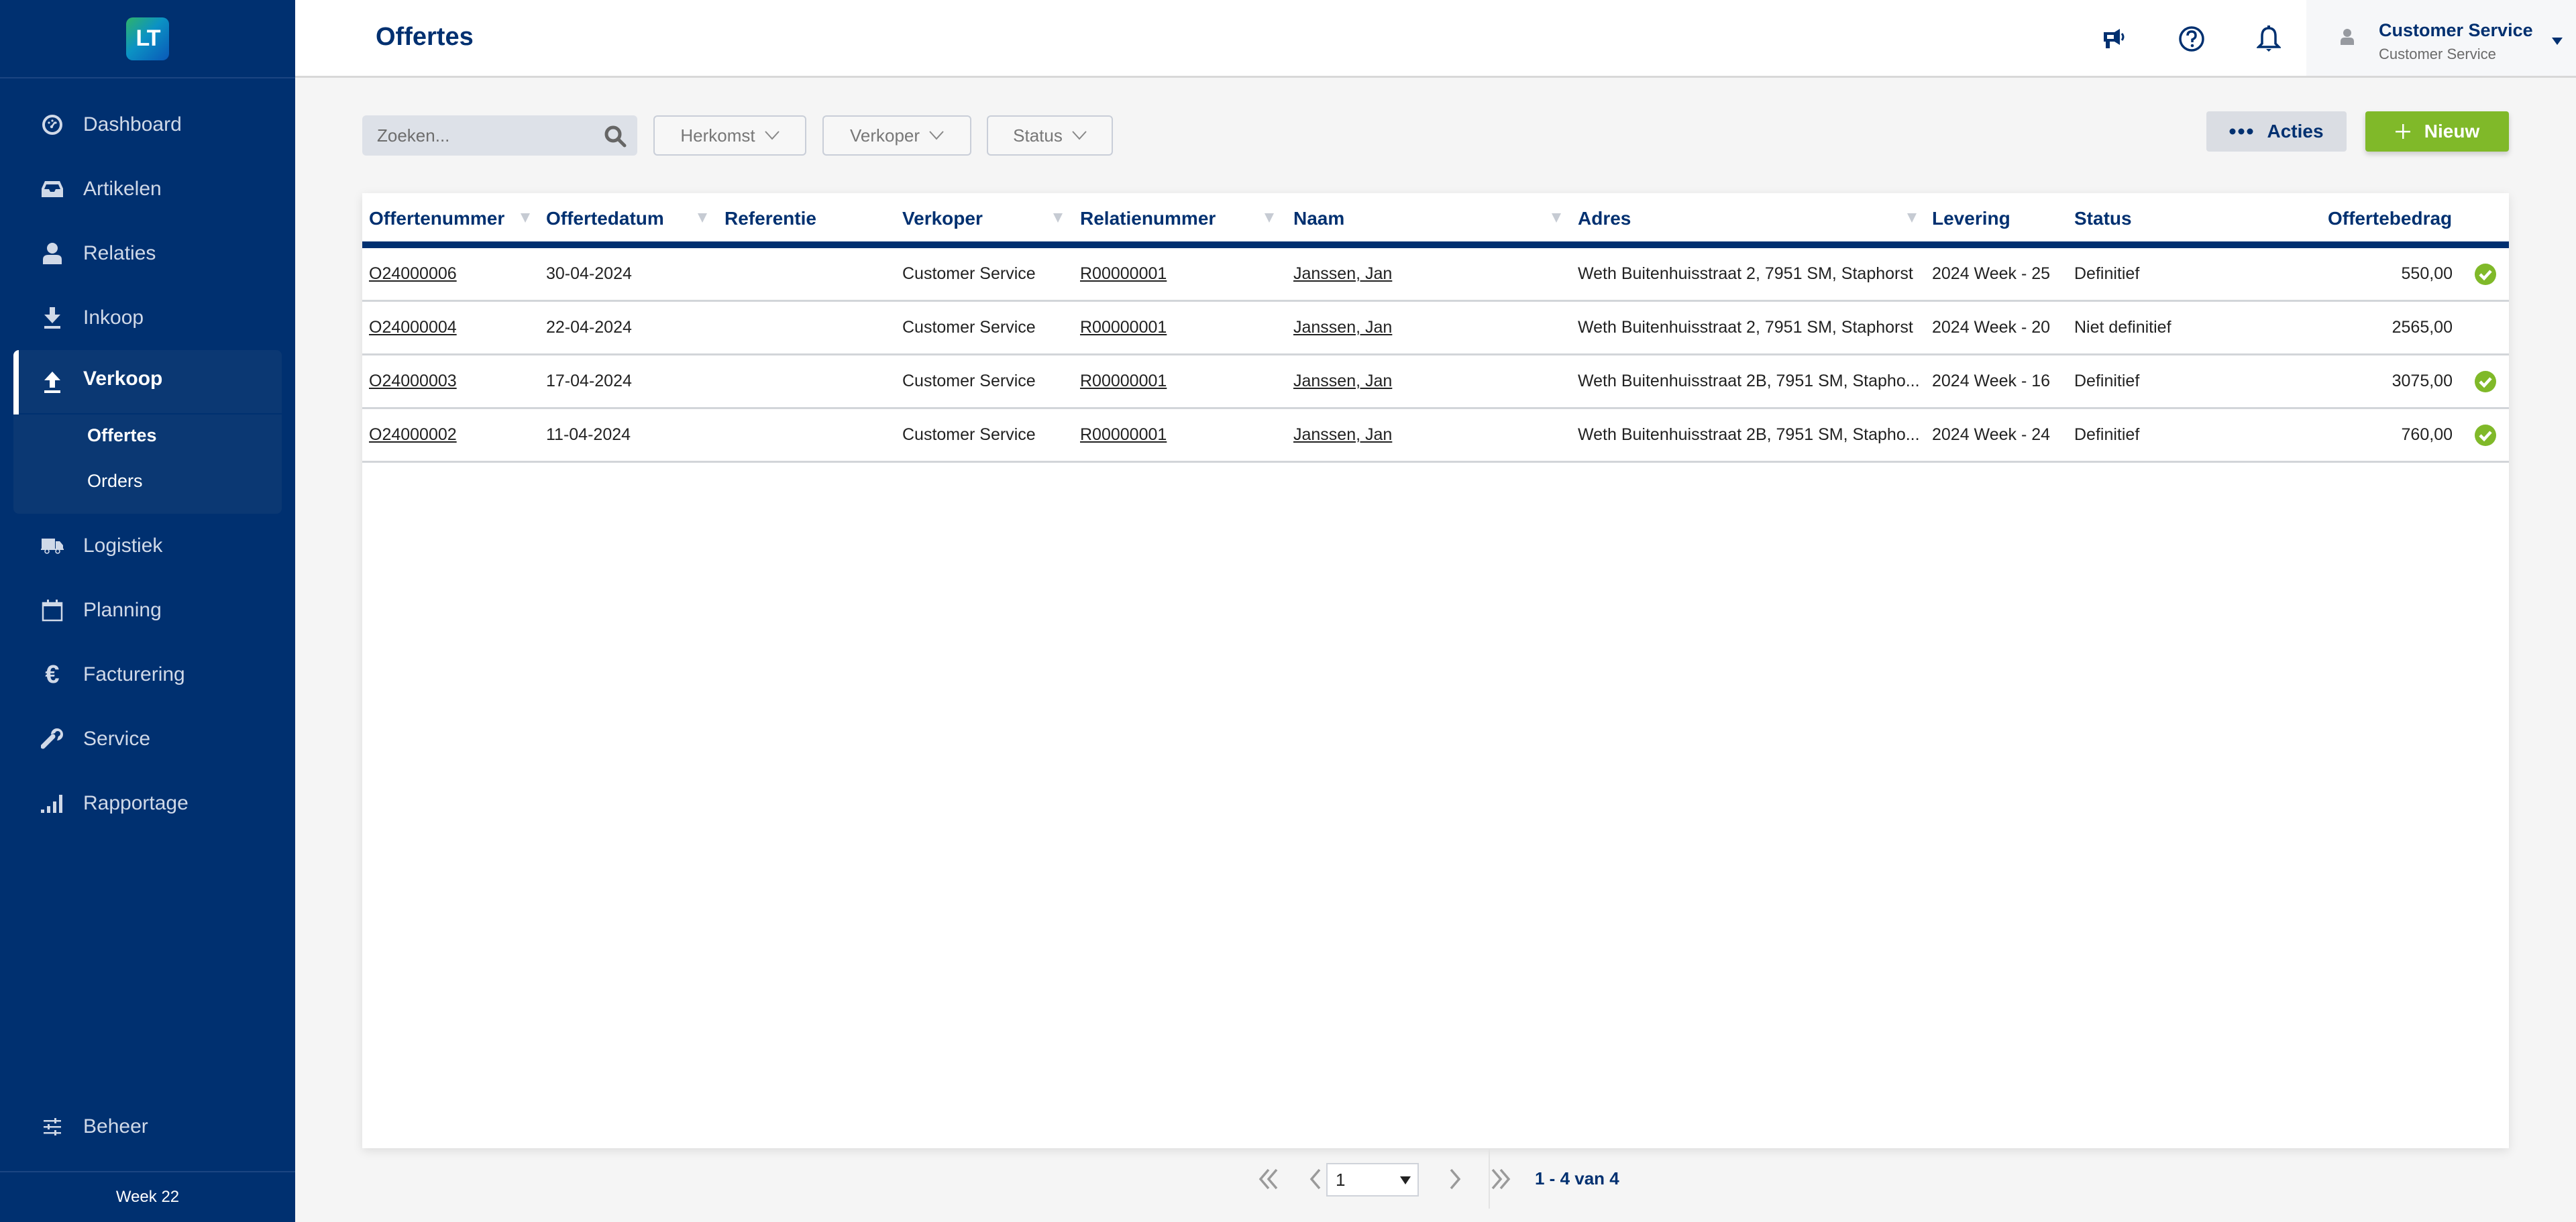 The width and height of the screenshot is (2576, 1222). What do you see at coordinates (123, 546) in the screenshot?
I see `sidebar-item-label: Logistiek` at bounding box center [123, 546].